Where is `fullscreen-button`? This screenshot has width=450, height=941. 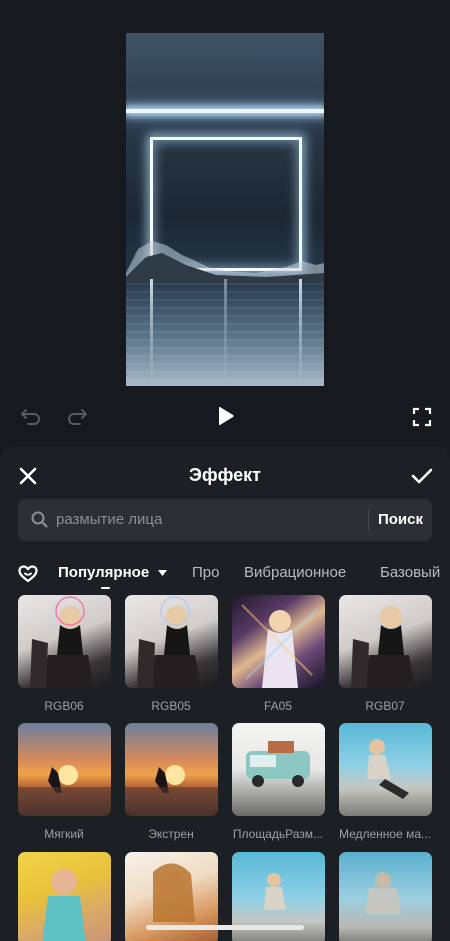
fullscreen-button is located at coordinates (422, 417).